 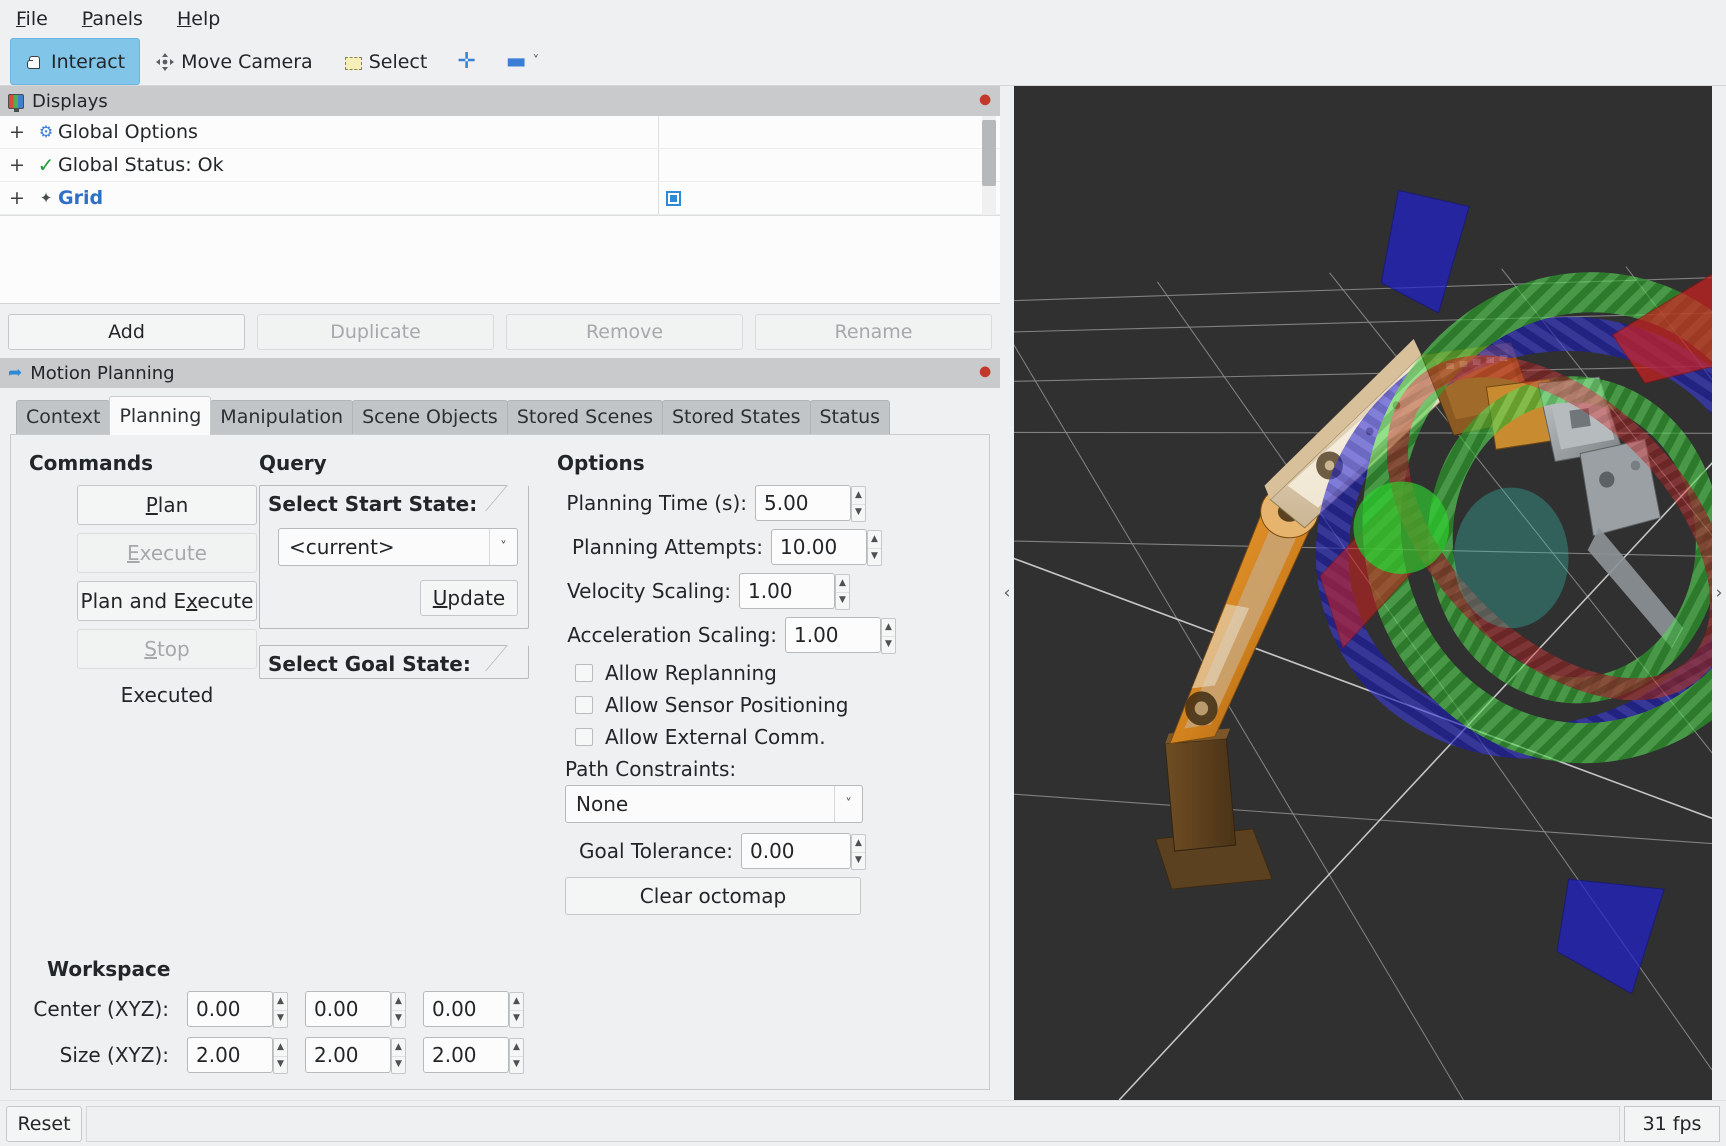 What do you see at coordinates (355, 1055) in the screenshot?
I see `workspace-size-y-spinbox: 2.00 ▲ ▼` at bounding box center [355, 1055].